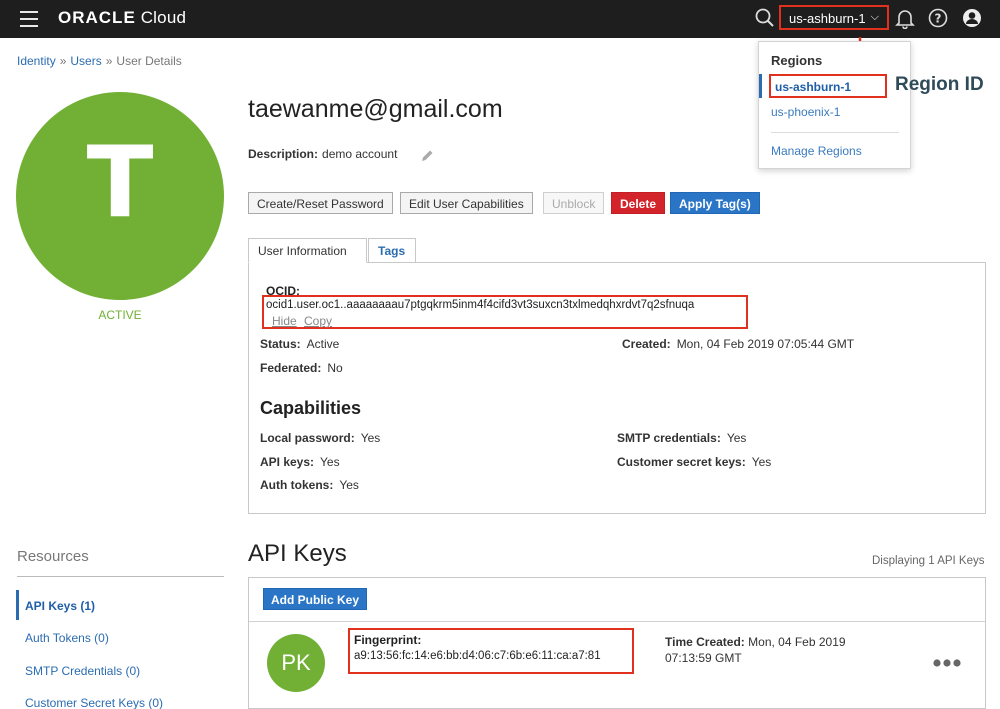  Describe the element at coordinates (29, 19) in the screenshot. I see `hamburger-menu-icon` at that location.